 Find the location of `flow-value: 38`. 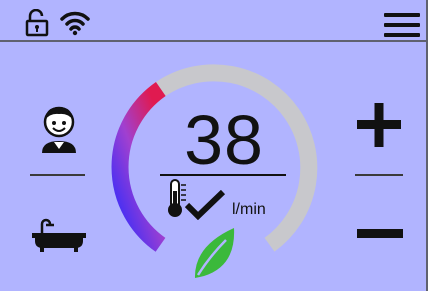

flow-value: 38 is located at coordinates (224, 140).